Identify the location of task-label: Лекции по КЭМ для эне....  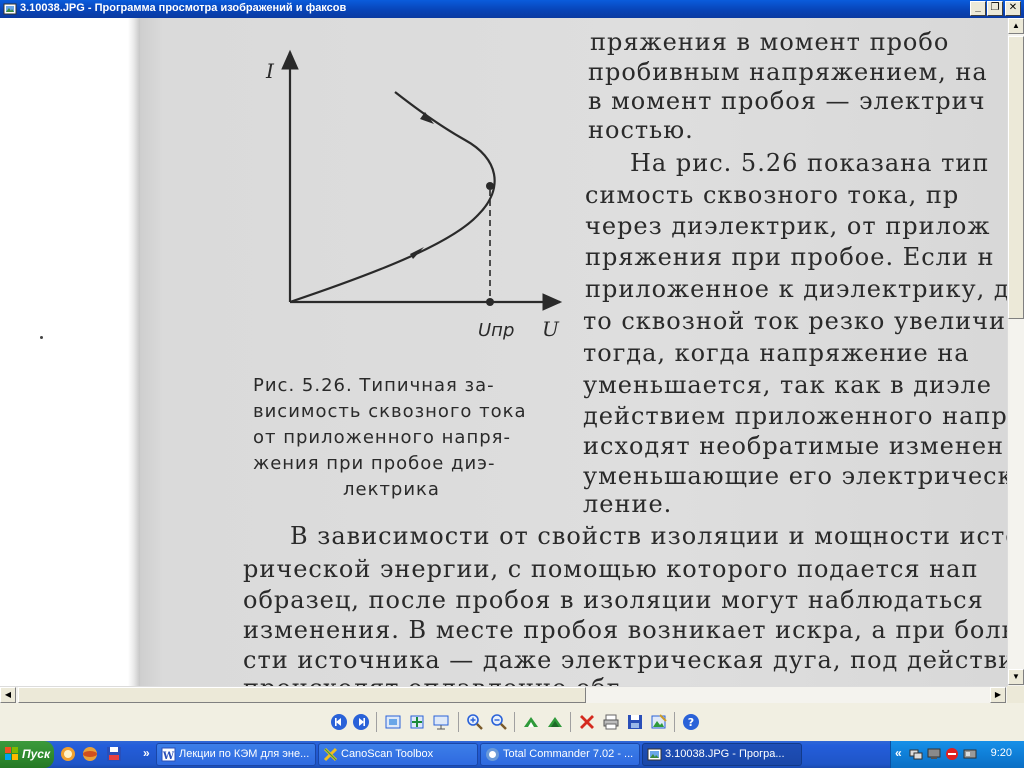
(244, 754).